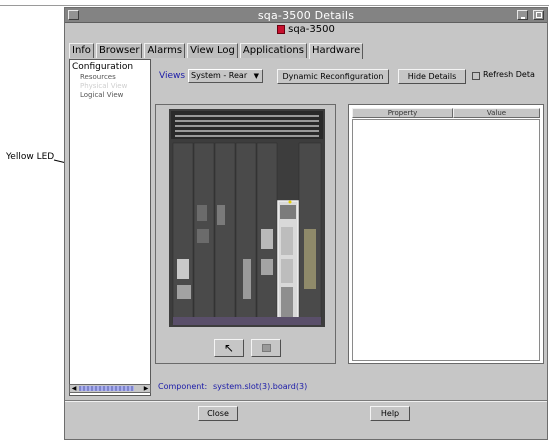  What do you see at coordinates (256, 76) in the screenshot?
I see `chevron-down-icon: ▼` at bounding box center [256, 76].